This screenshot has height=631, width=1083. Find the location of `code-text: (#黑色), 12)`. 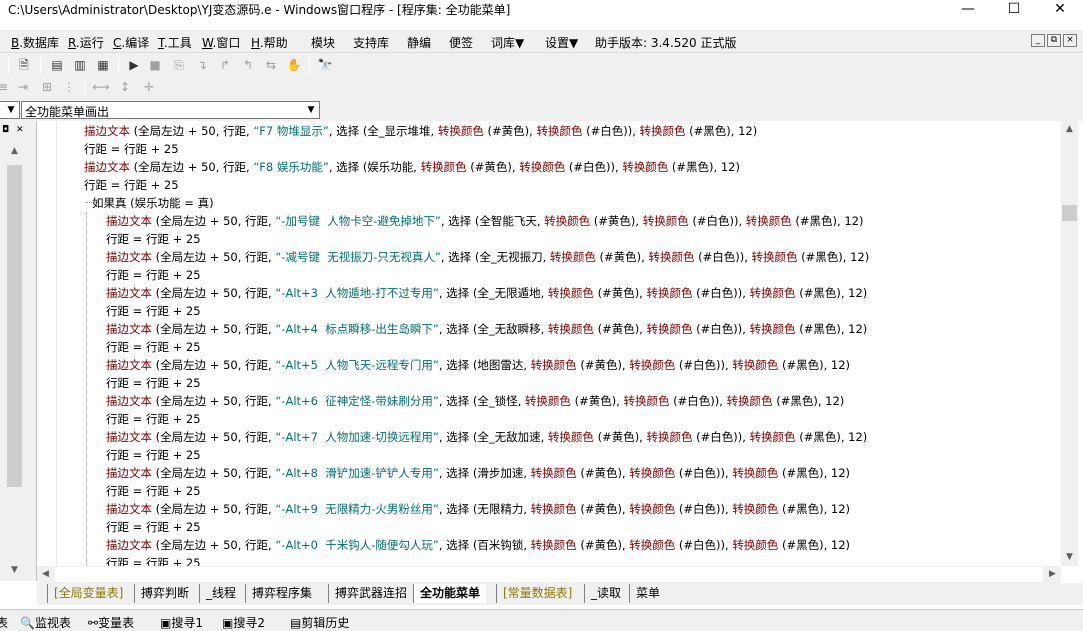

code-text: (#黑色), 12) is located at coordinates (831, 293).